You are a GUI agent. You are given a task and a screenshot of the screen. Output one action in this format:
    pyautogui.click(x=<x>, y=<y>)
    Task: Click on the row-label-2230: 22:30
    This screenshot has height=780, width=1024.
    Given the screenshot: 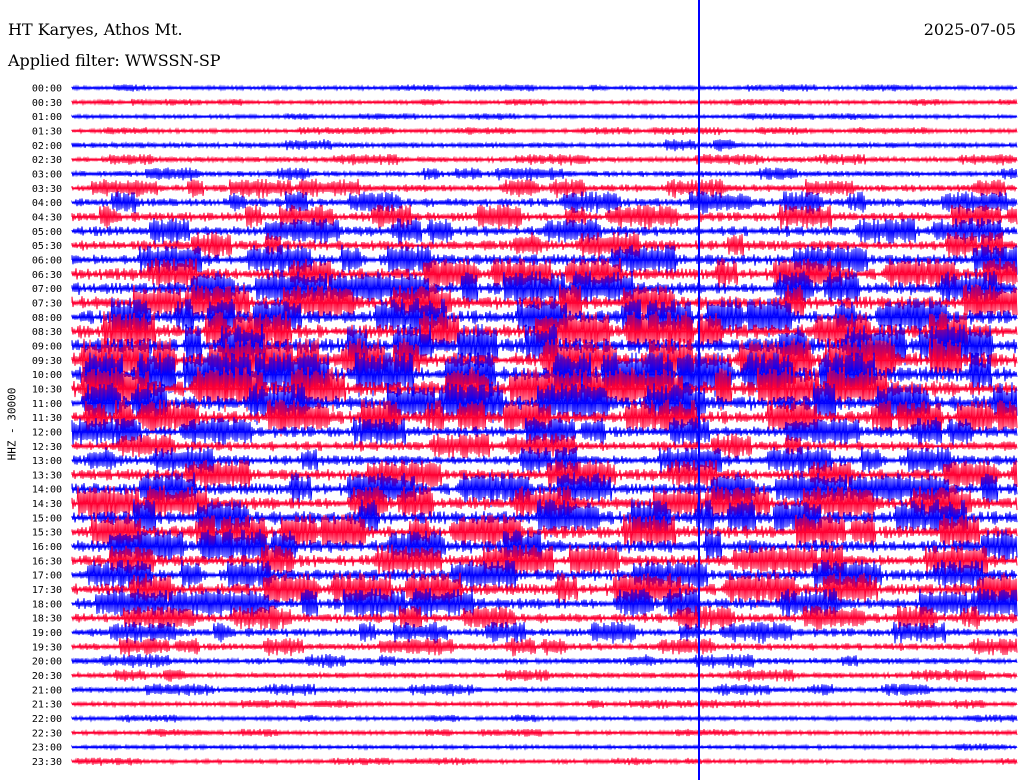 What is the action you would take?
    pyautogui.click(x=47, y=733)
    